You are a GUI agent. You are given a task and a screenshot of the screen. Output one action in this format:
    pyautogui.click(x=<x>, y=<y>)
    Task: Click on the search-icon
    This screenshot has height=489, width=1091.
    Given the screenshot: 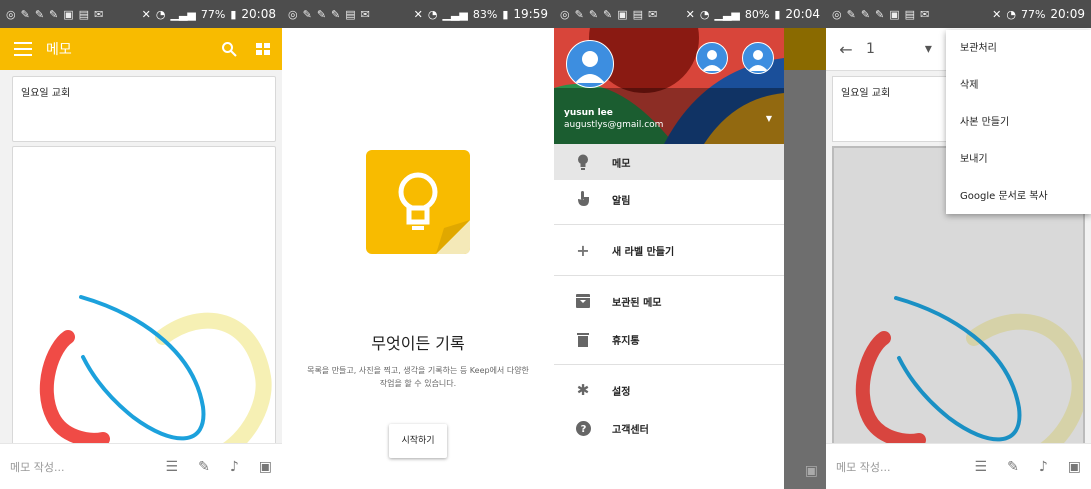 What is the action you would take?
    pyautogui.click(x=229, y=49)
    